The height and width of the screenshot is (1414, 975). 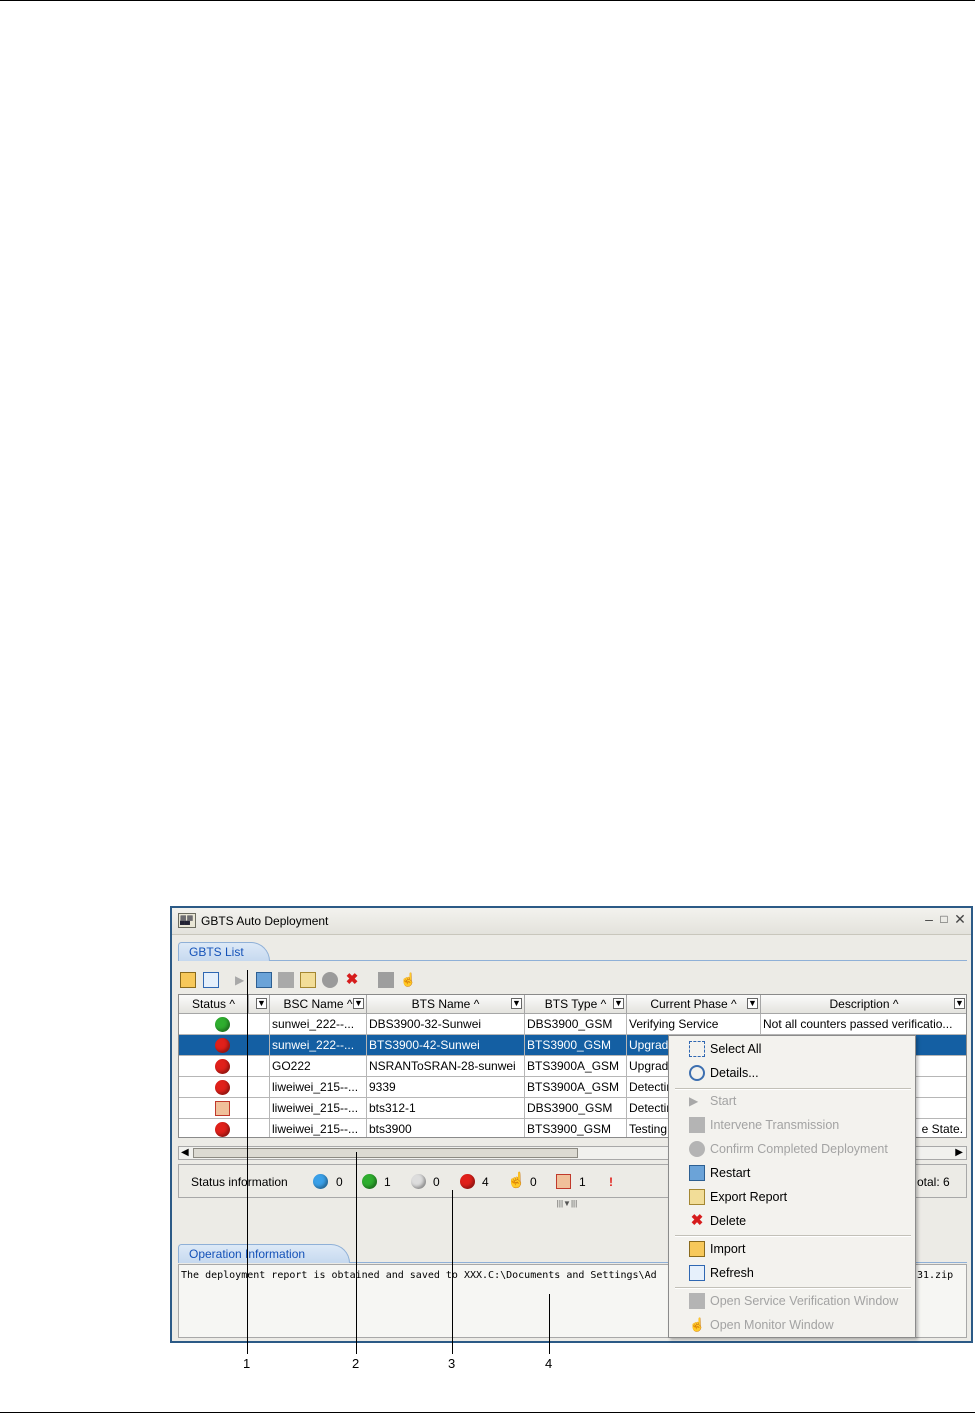 What do you see at coordinates (386, 980) in the screenshot?
I see `verify-window-icon` at bounding box center [386, 980].